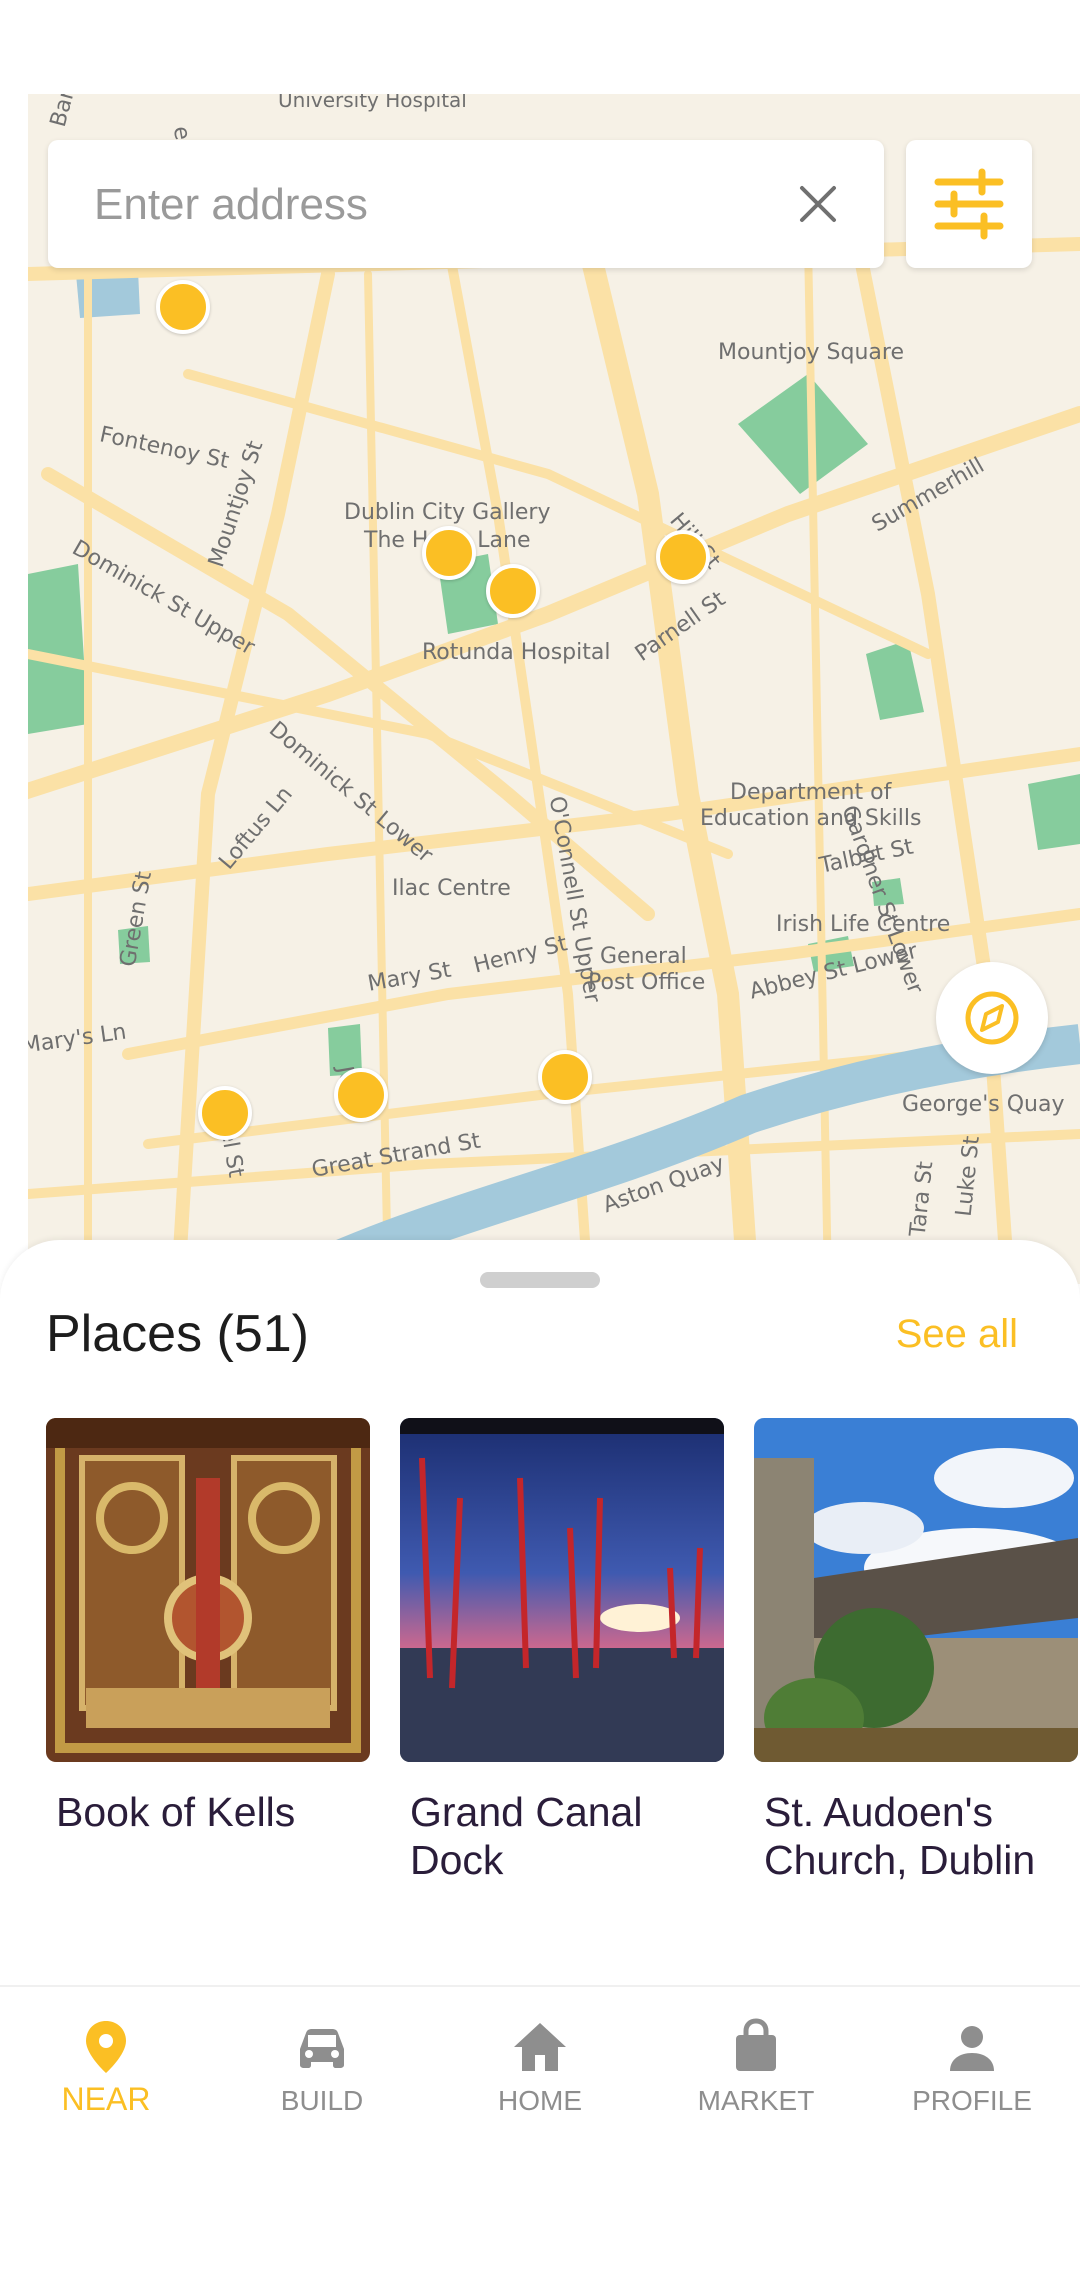  What do you see at coordinates (322, 2080) in the screenshot?
I see `nav-build: BUILD` at bounding box center [322, 2080].